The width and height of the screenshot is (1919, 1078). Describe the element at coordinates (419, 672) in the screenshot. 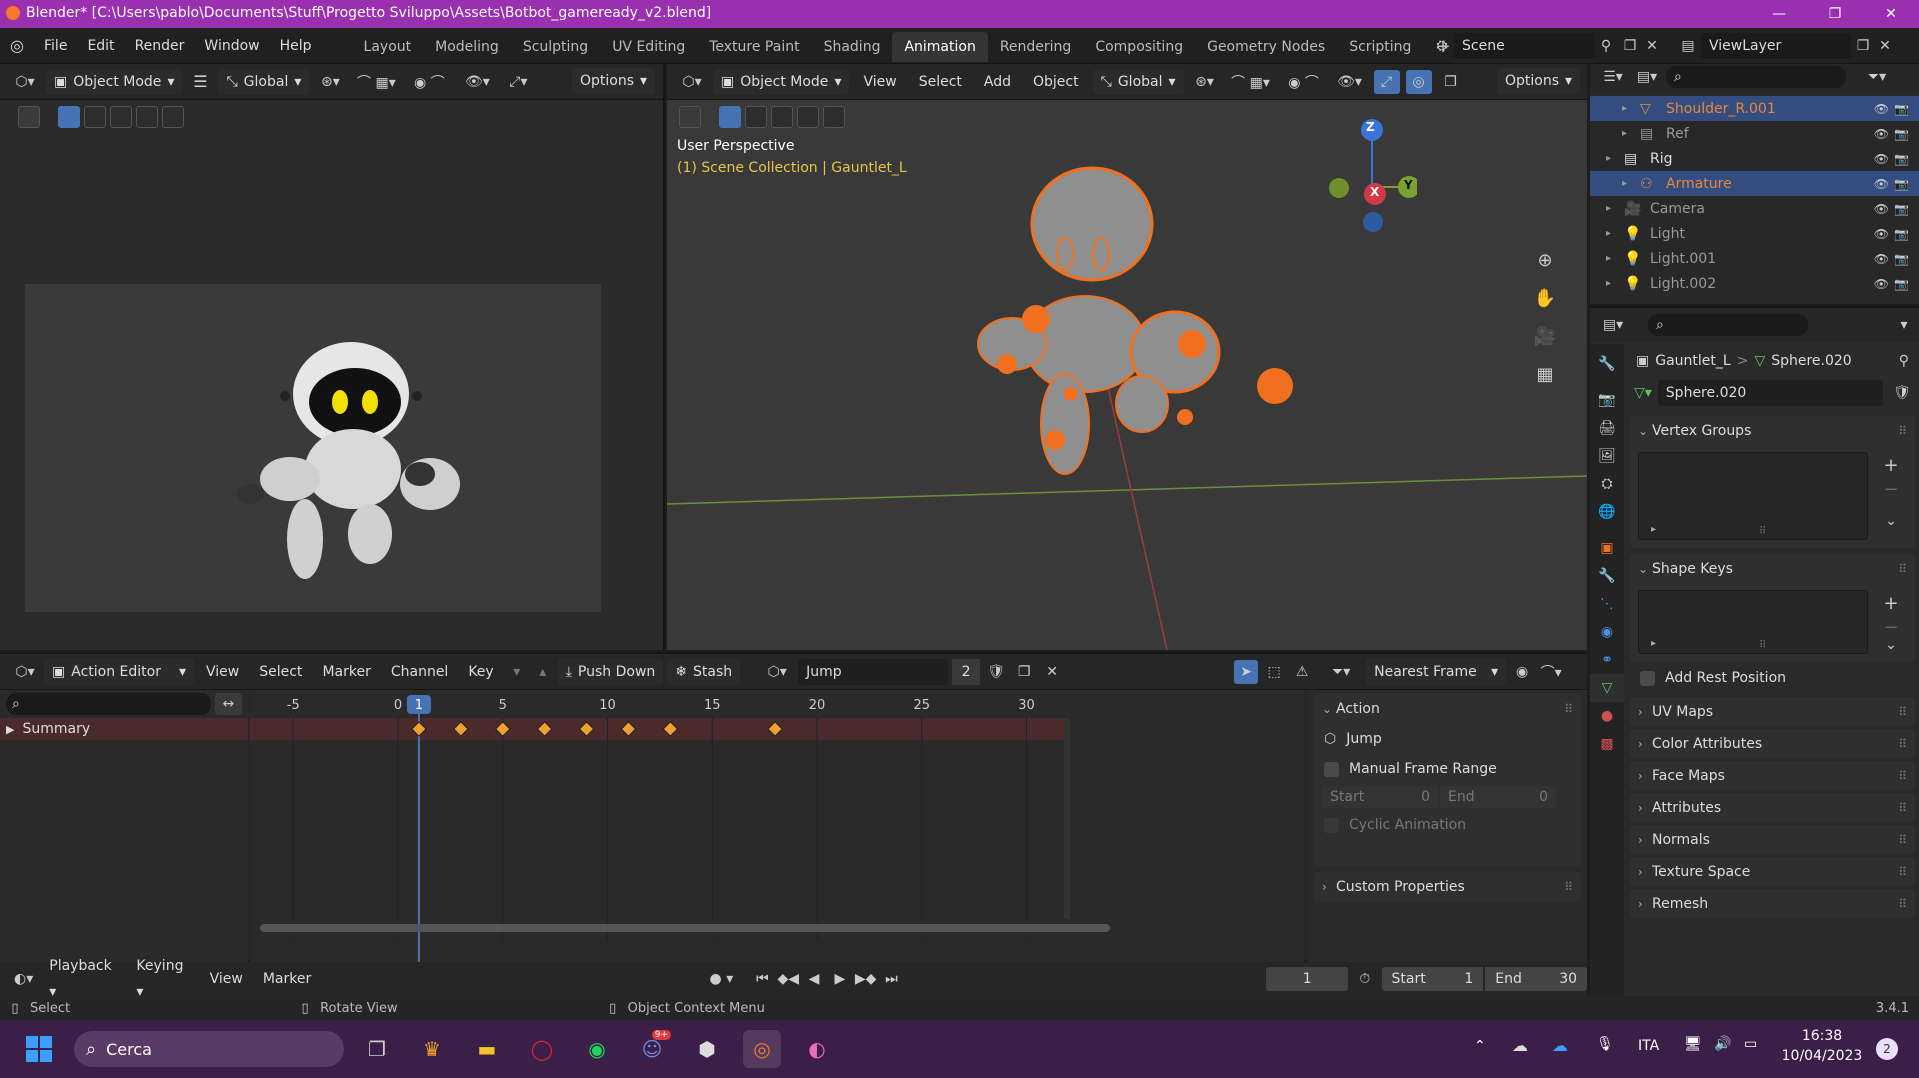

I see `action-menu-channel: Channel` at that location.